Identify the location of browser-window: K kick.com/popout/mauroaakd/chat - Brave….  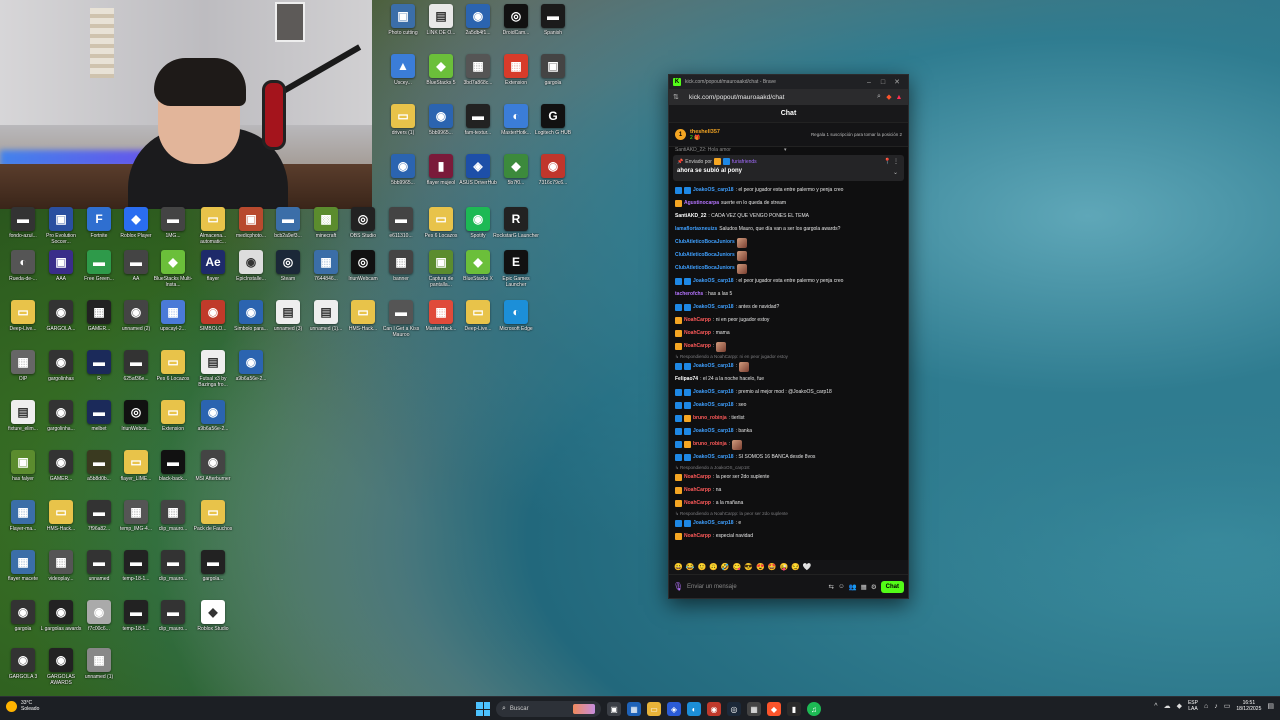
(788, 336).